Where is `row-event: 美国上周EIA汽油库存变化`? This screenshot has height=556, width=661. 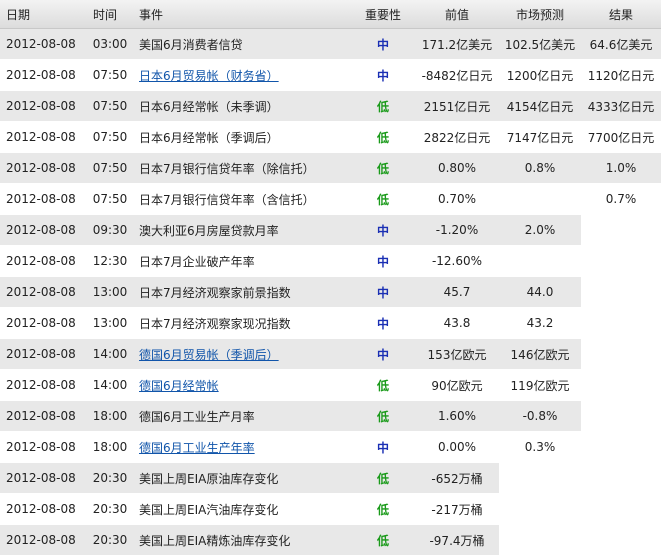
row-event: 美国上周EIA汽油库存变化 is located at coordinates (242, 509).